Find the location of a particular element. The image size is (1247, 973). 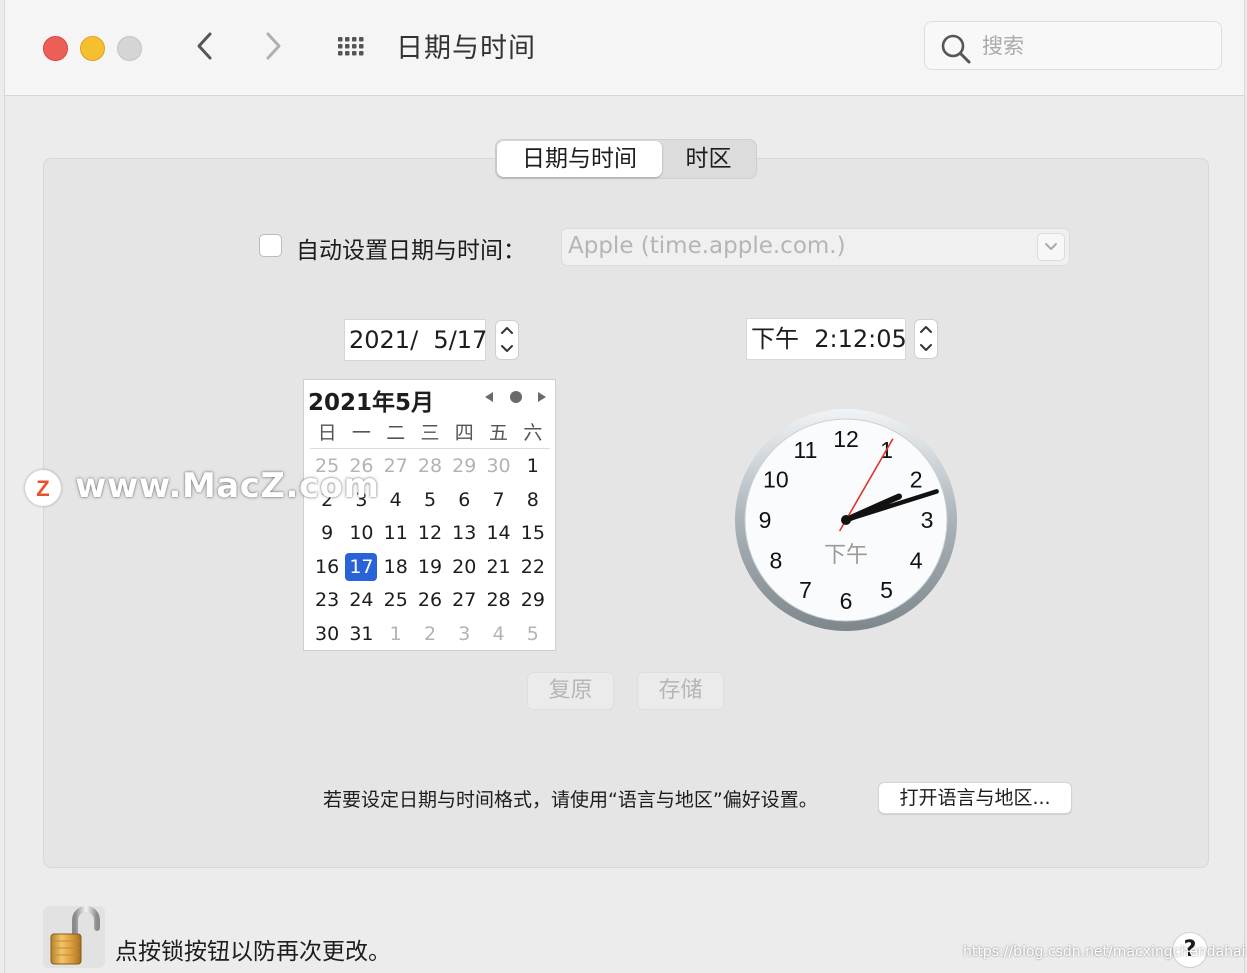

date-stepper-up is located at coordinates (507, 330).